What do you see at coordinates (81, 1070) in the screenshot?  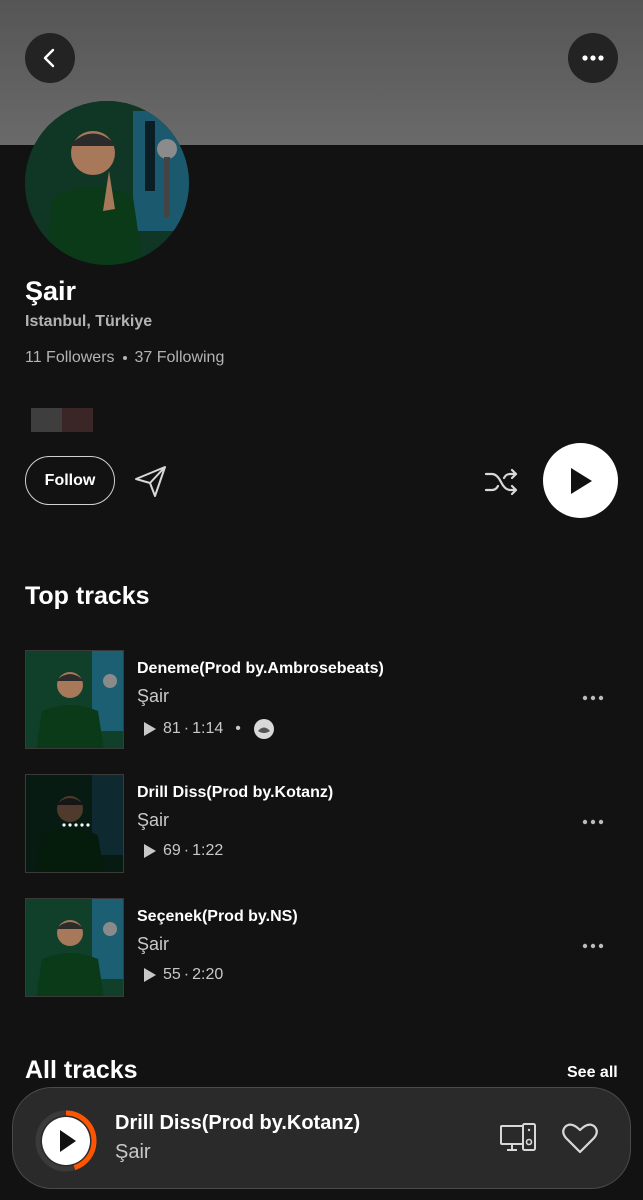 I see `all-tracks-heading: All tracks` at bounding box center [81, 1070].